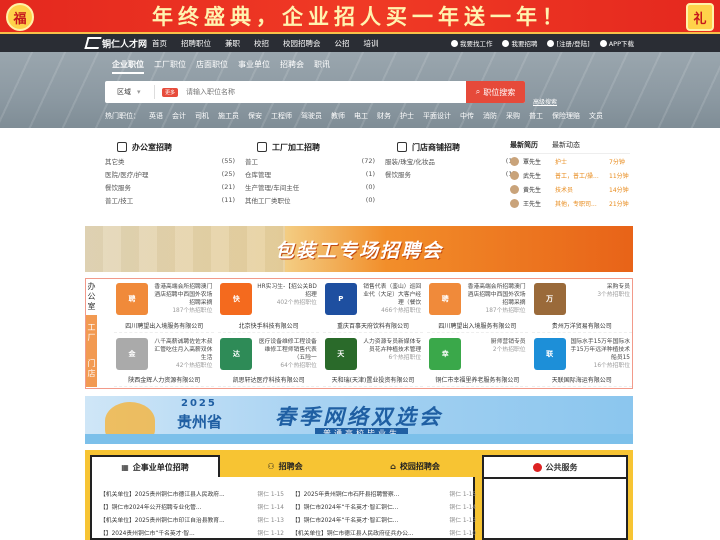  I want to click on list-item: 【】铜仁市2024年“千名英才·智汇铜仁... 铜仁 1-14, so click(384, 506).